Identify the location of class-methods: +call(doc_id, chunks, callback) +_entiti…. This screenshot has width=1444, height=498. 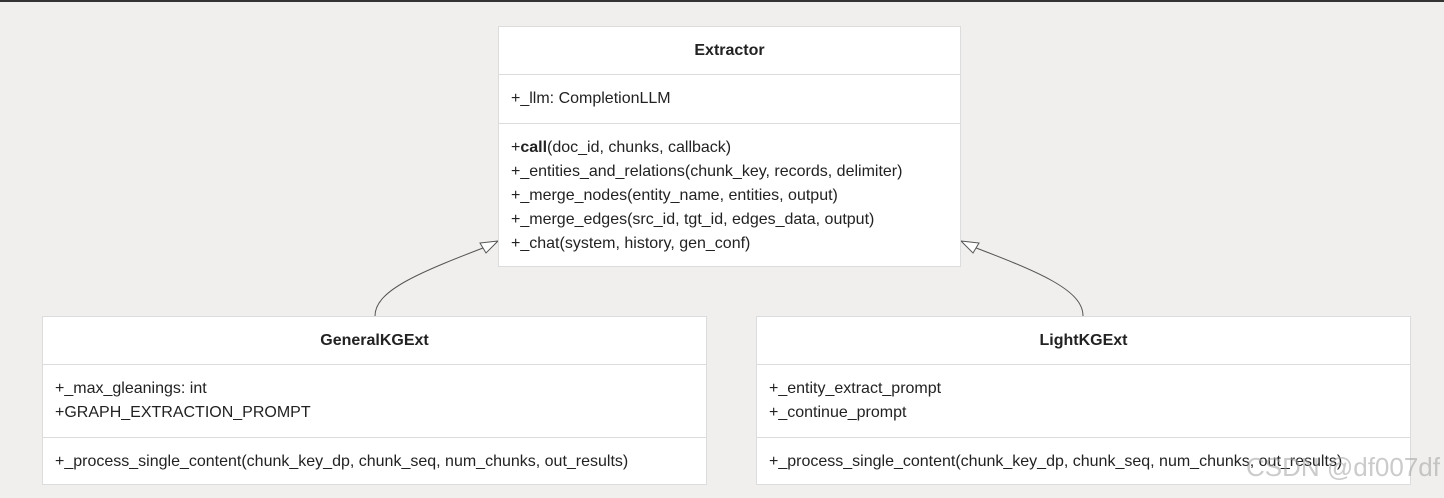
(729, 196).